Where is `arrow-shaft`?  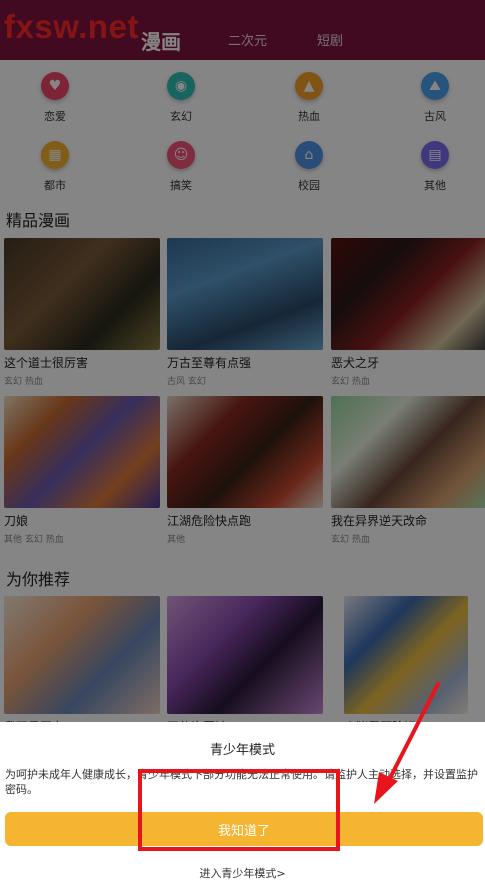
arrow-shaft is located at coordinates (413, 733).